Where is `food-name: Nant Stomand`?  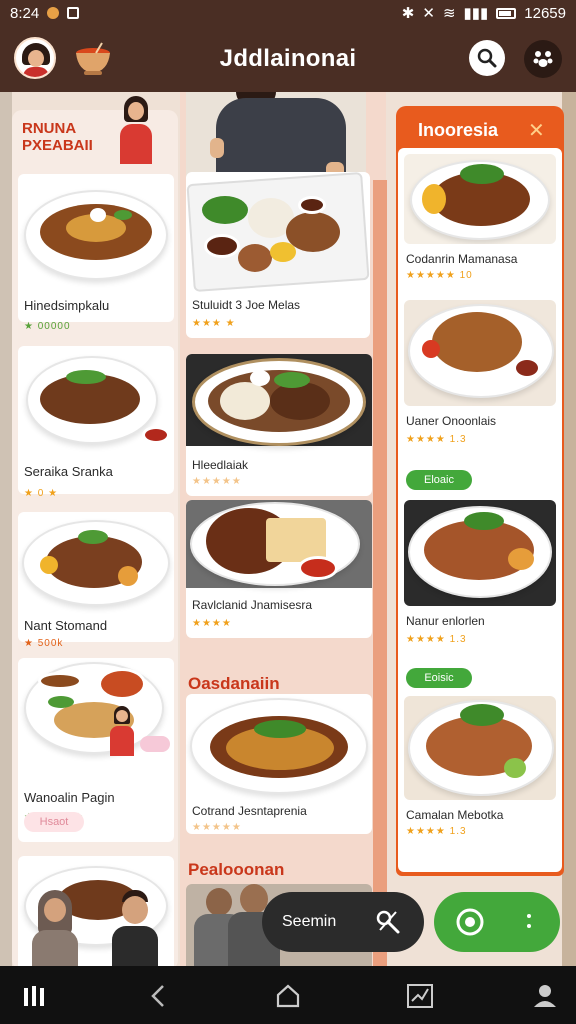 food-name: Nant Stomand is located at coordinates (66, 625).